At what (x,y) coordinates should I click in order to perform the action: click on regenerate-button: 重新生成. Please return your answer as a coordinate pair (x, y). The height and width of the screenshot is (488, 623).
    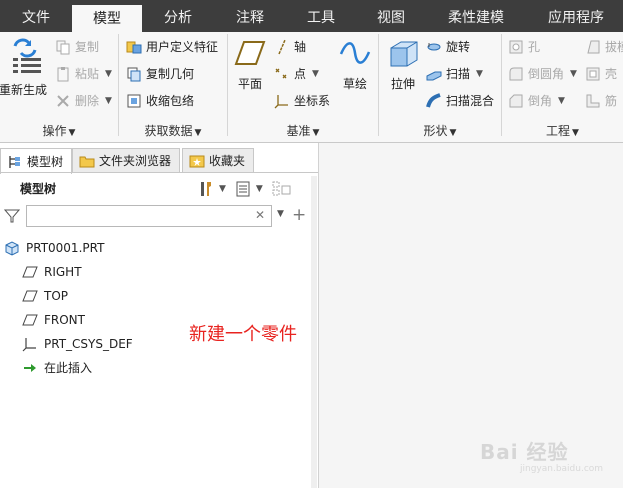
    Looking at the image, I should click on (25, 67).